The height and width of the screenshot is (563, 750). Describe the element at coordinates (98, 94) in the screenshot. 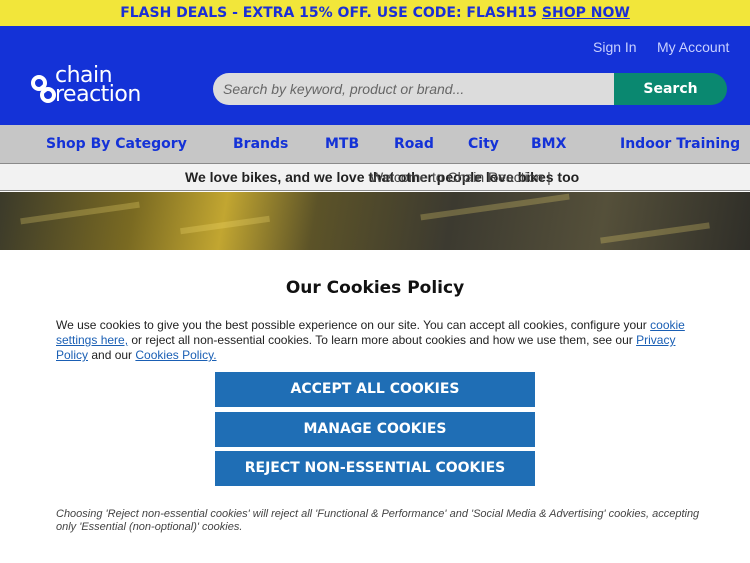

I see `logo-line-2: reaction` at that location.